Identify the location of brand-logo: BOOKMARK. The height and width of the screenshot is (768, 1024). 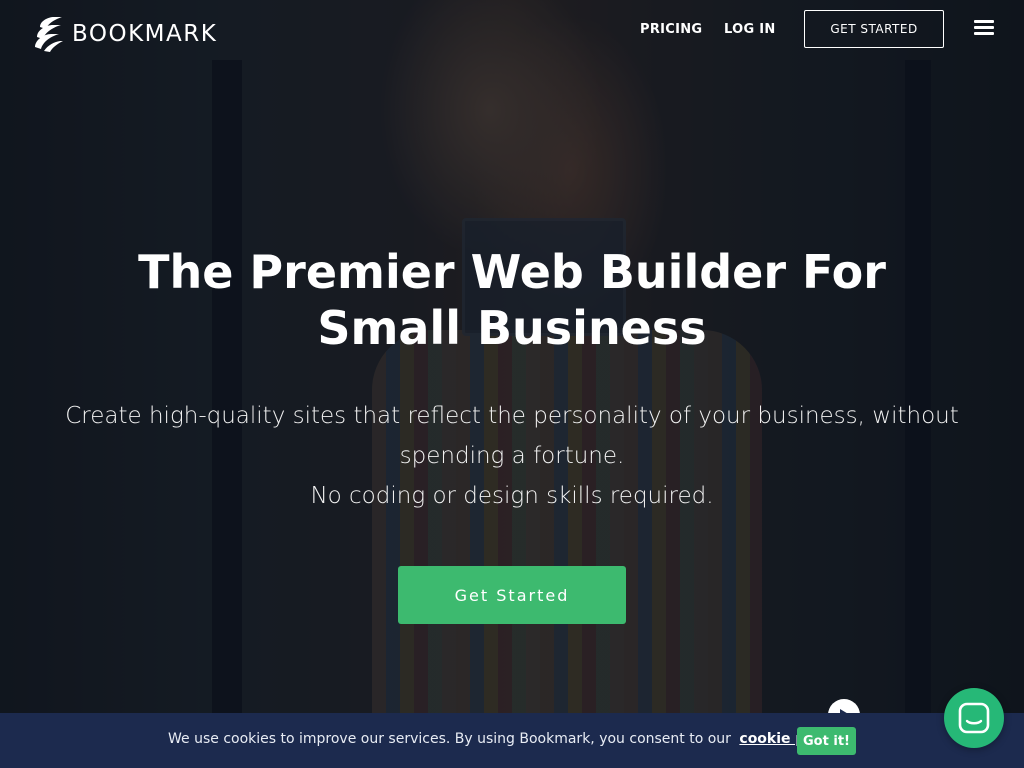
(125, 34).